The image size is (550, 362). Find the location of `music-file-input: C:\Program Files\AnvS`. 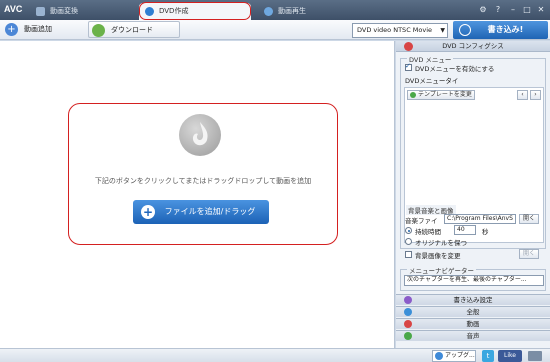

music-file-input: C:\Program Files\AnvS is located at coordinates (480, 219).